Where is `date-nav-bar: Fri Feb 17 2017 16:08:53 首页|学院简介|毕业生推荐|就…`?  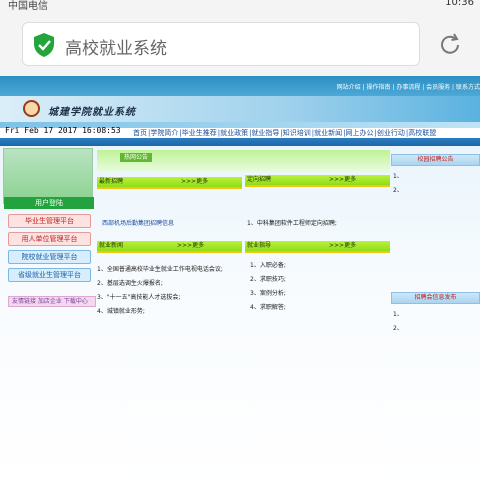
date-nav-bar: Fri Feb 17 2017 16:08:53 首页|学院简介|毕业生推荐|就… is located at coordinates (240, 132).